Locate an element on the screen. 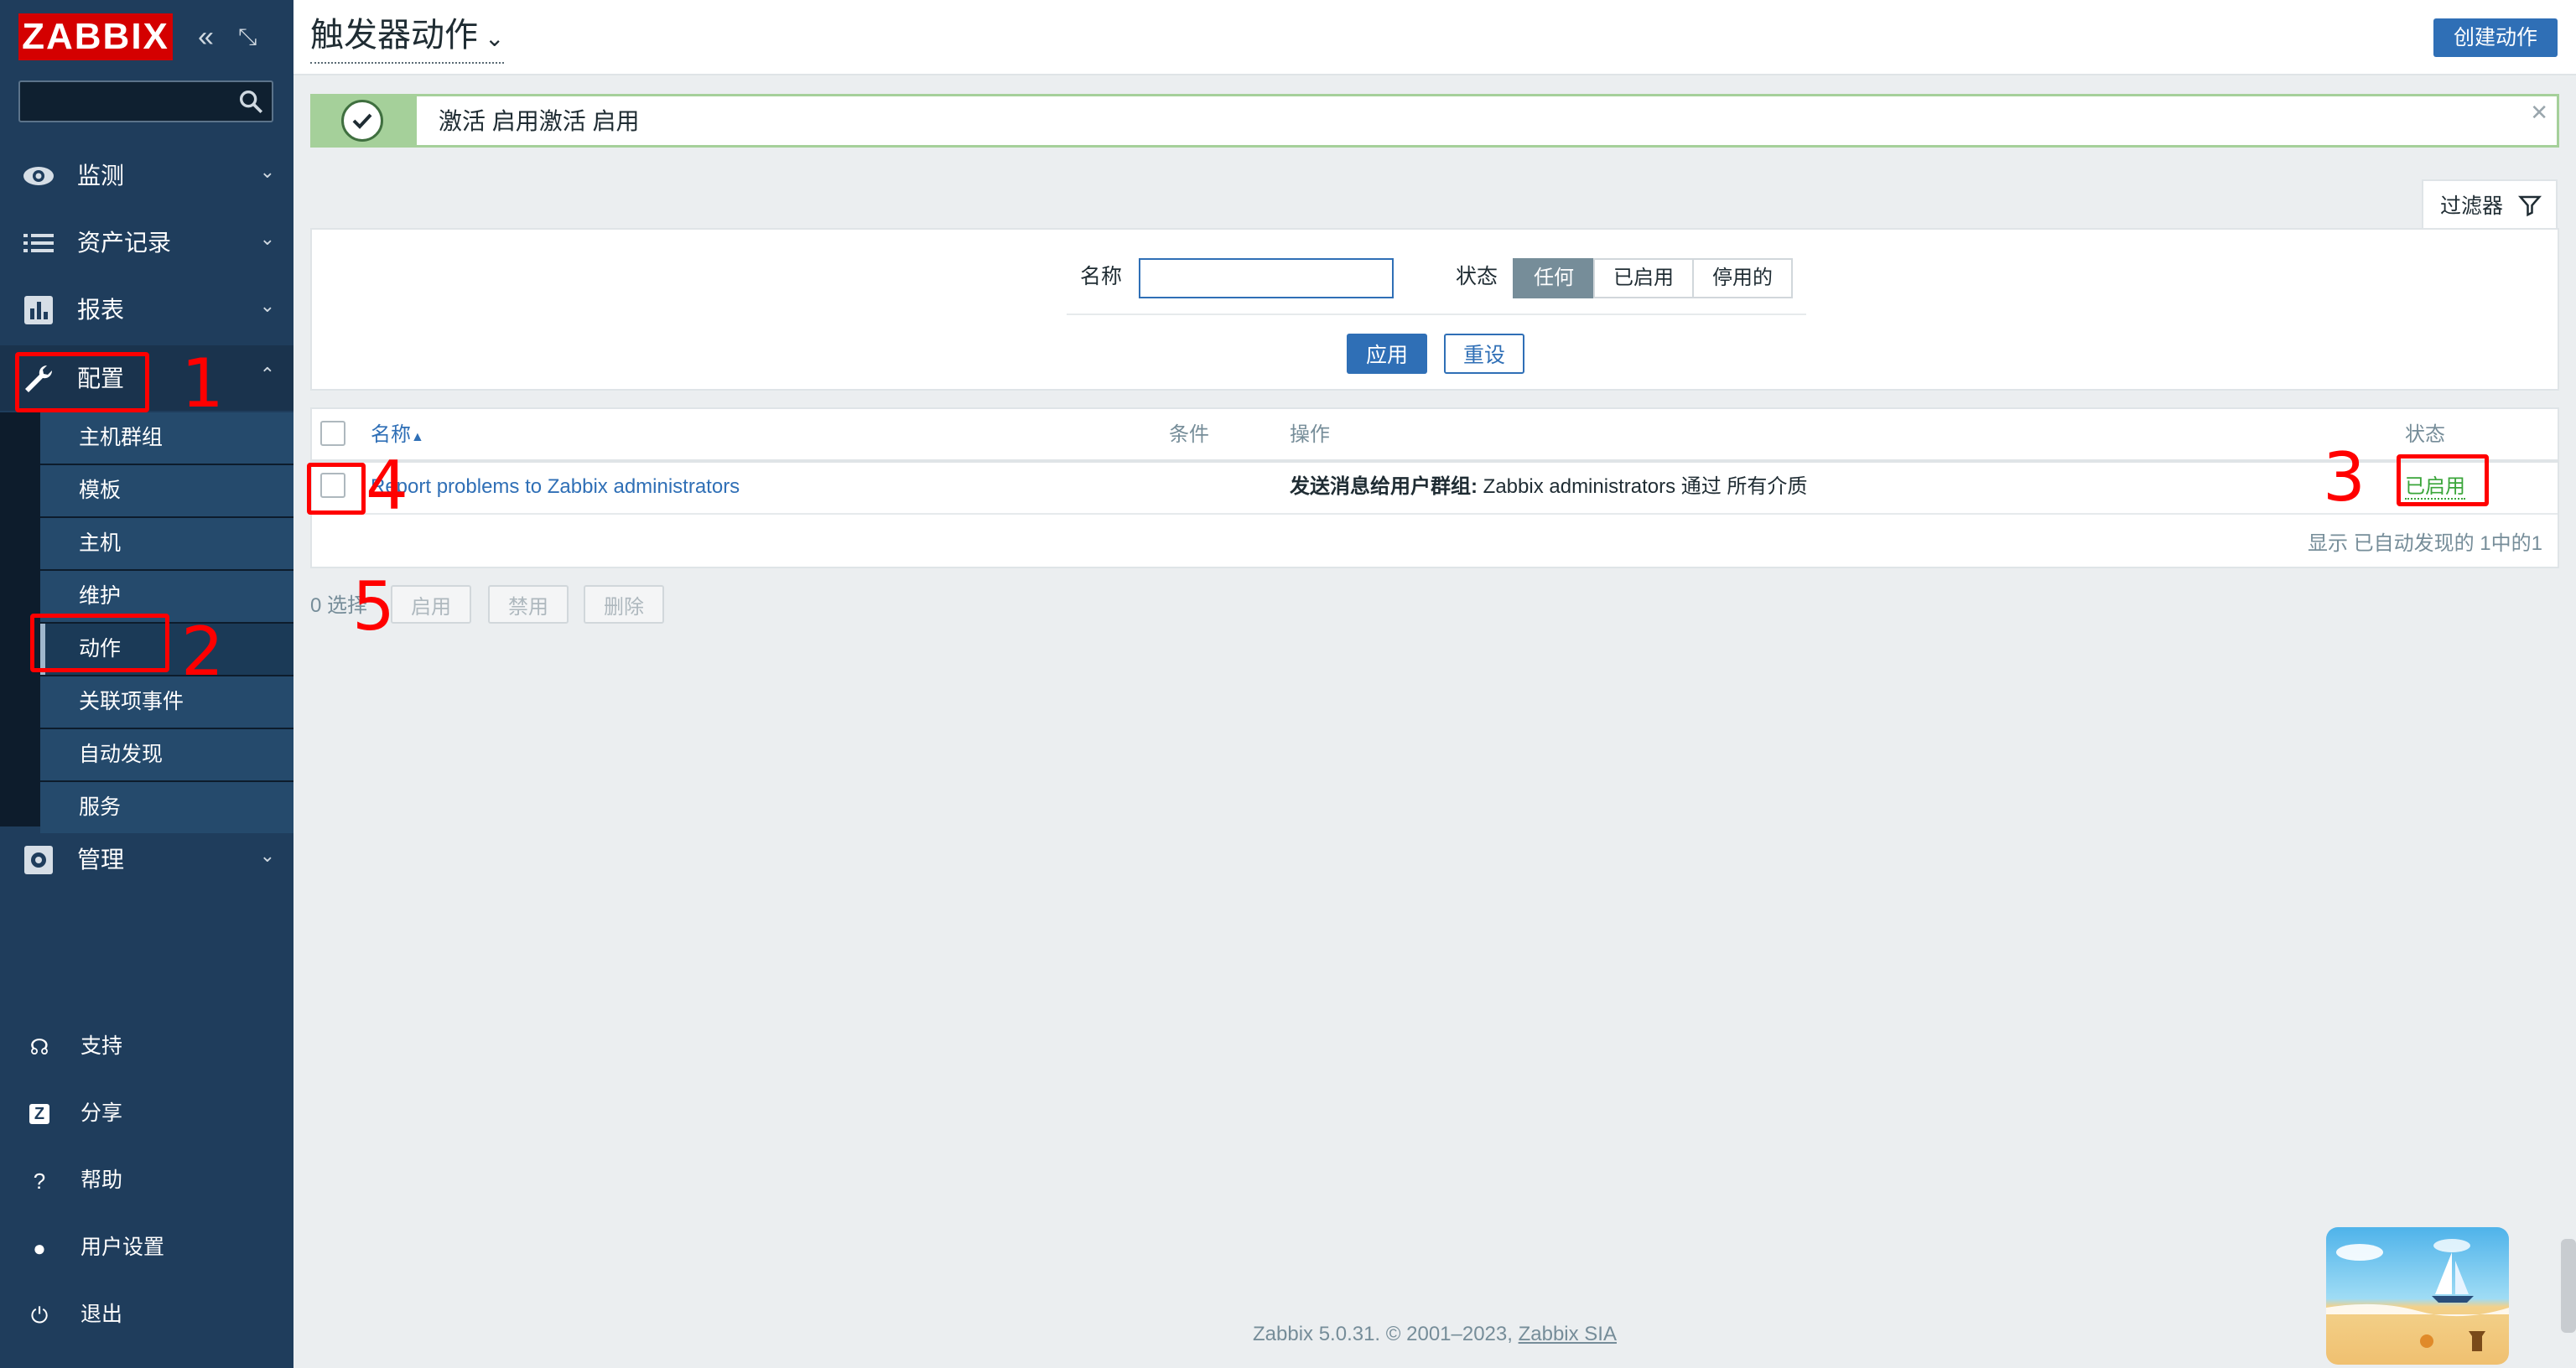  annotation-number: 5 is located at coordinates (373, 606).